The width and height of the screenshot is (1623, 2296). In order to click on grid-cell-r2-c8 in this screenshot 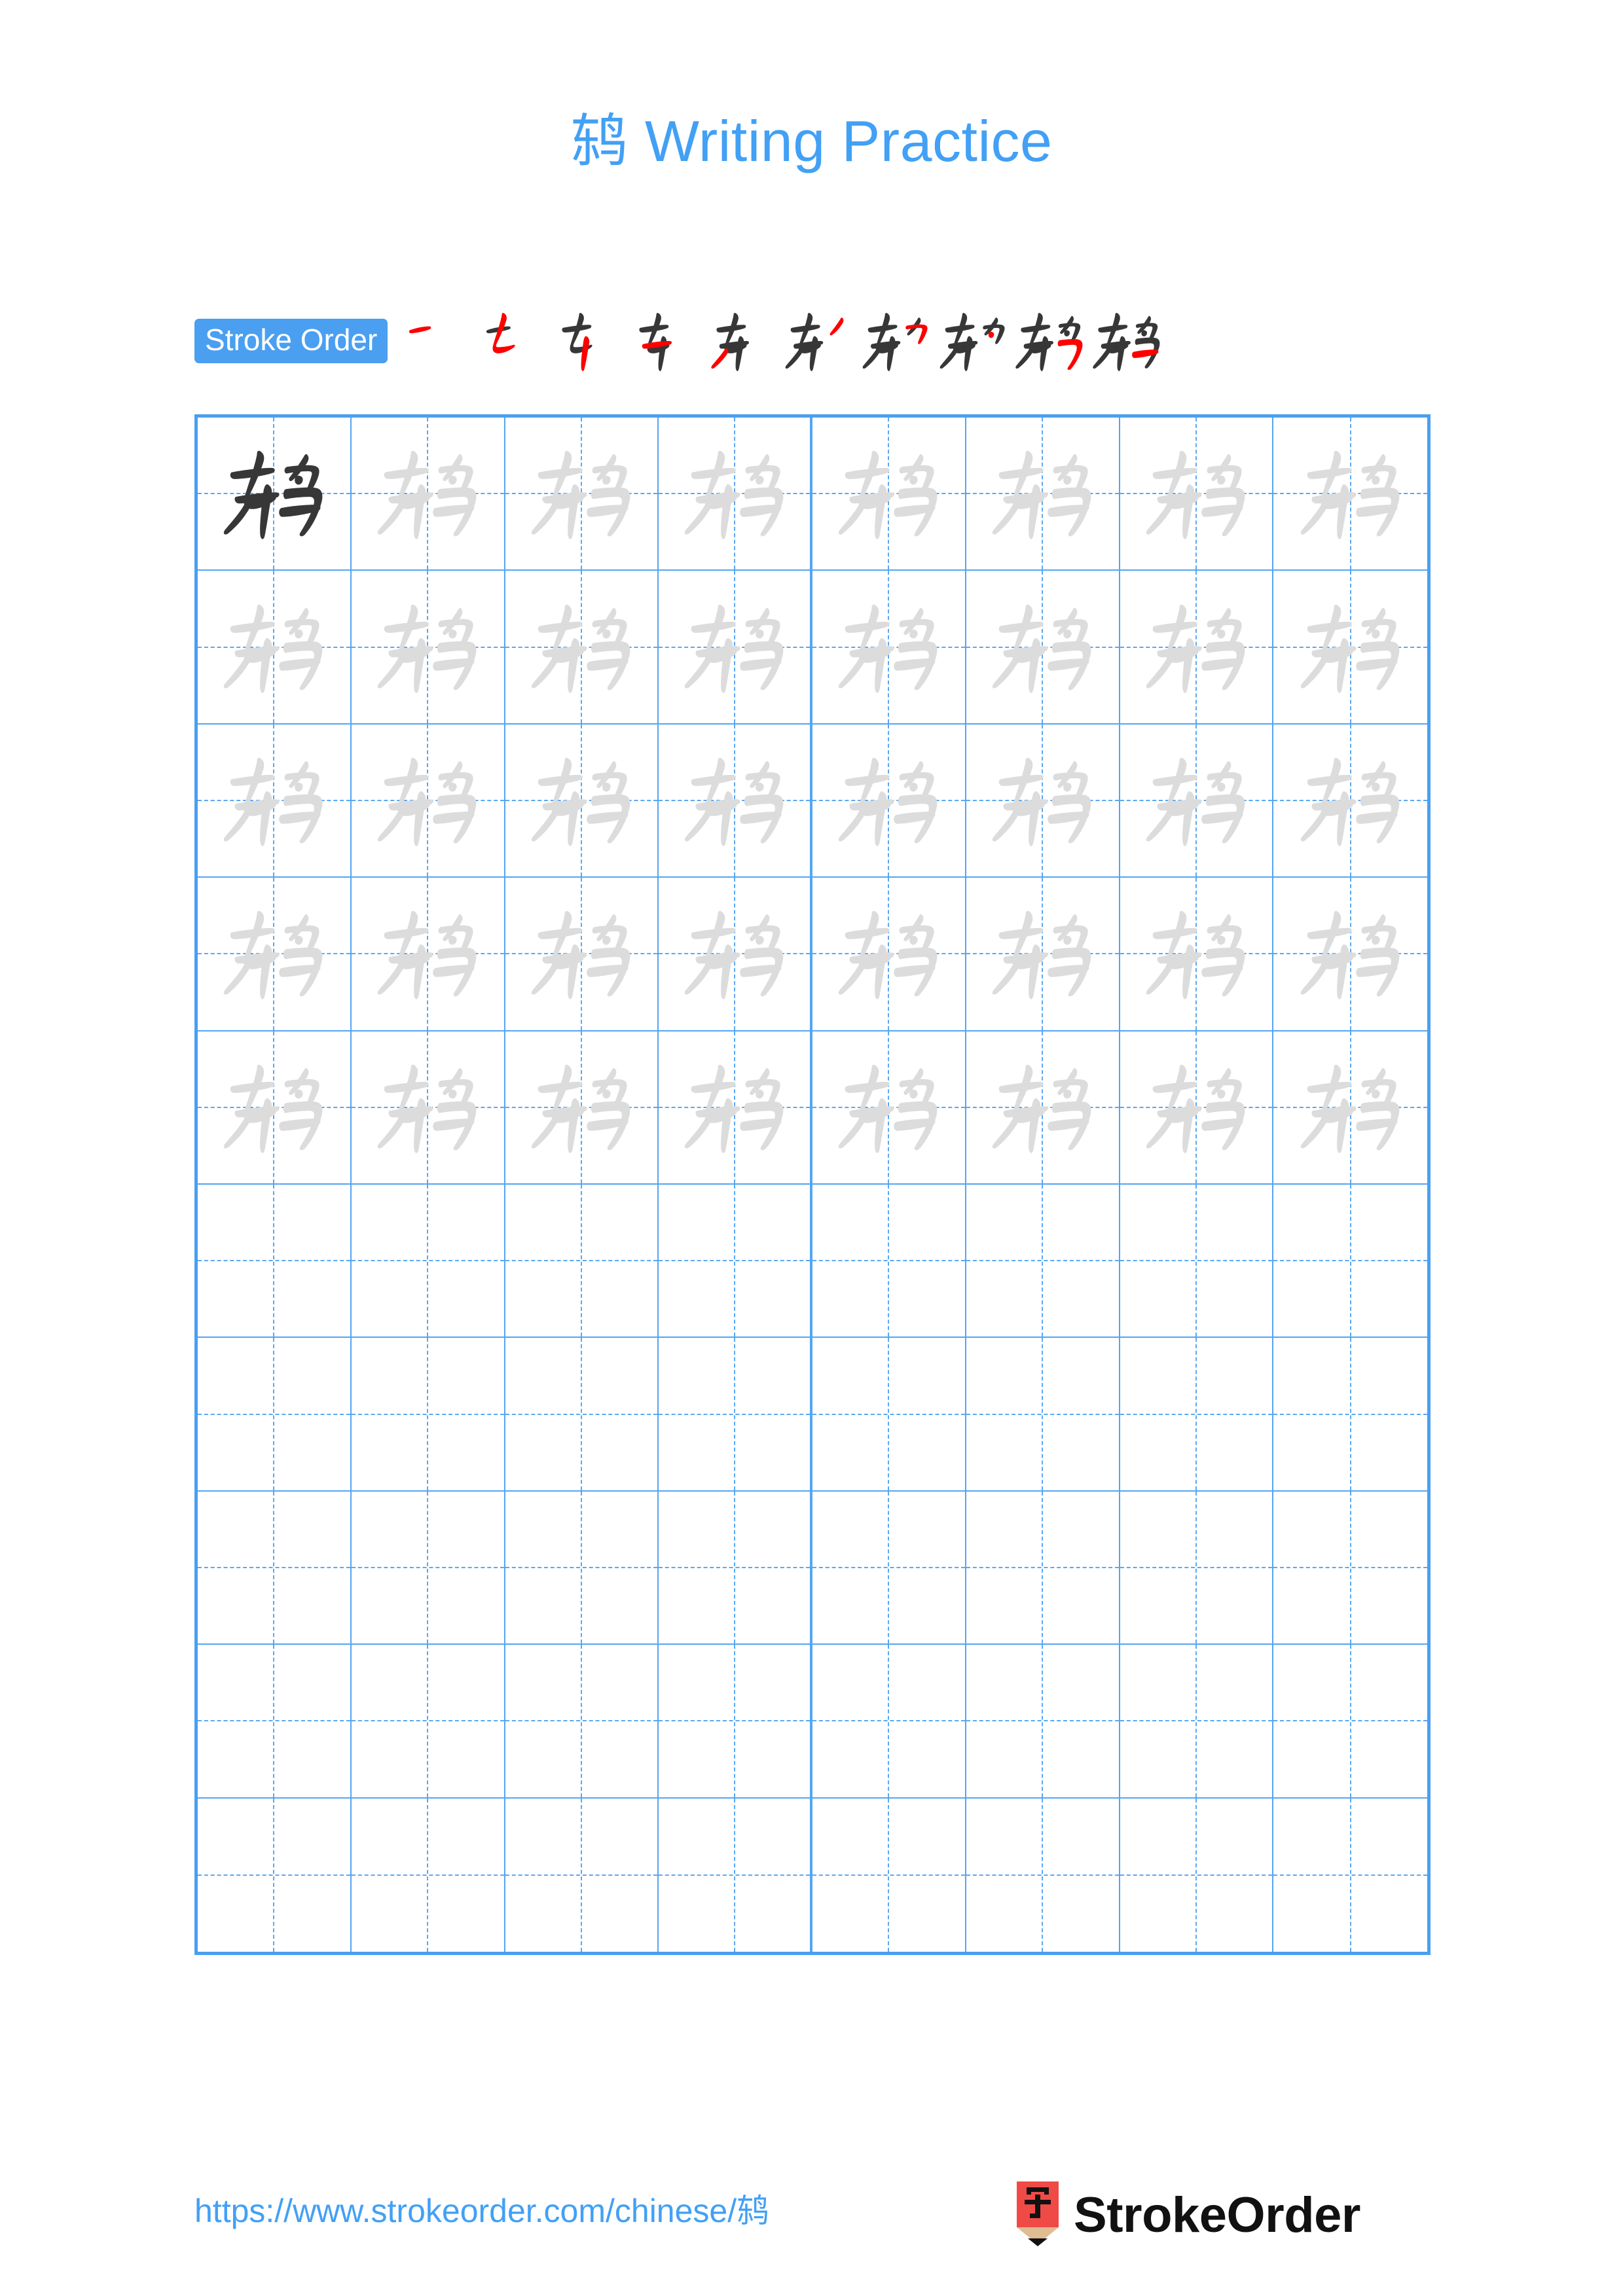, I will do `click(1350, 648)`.